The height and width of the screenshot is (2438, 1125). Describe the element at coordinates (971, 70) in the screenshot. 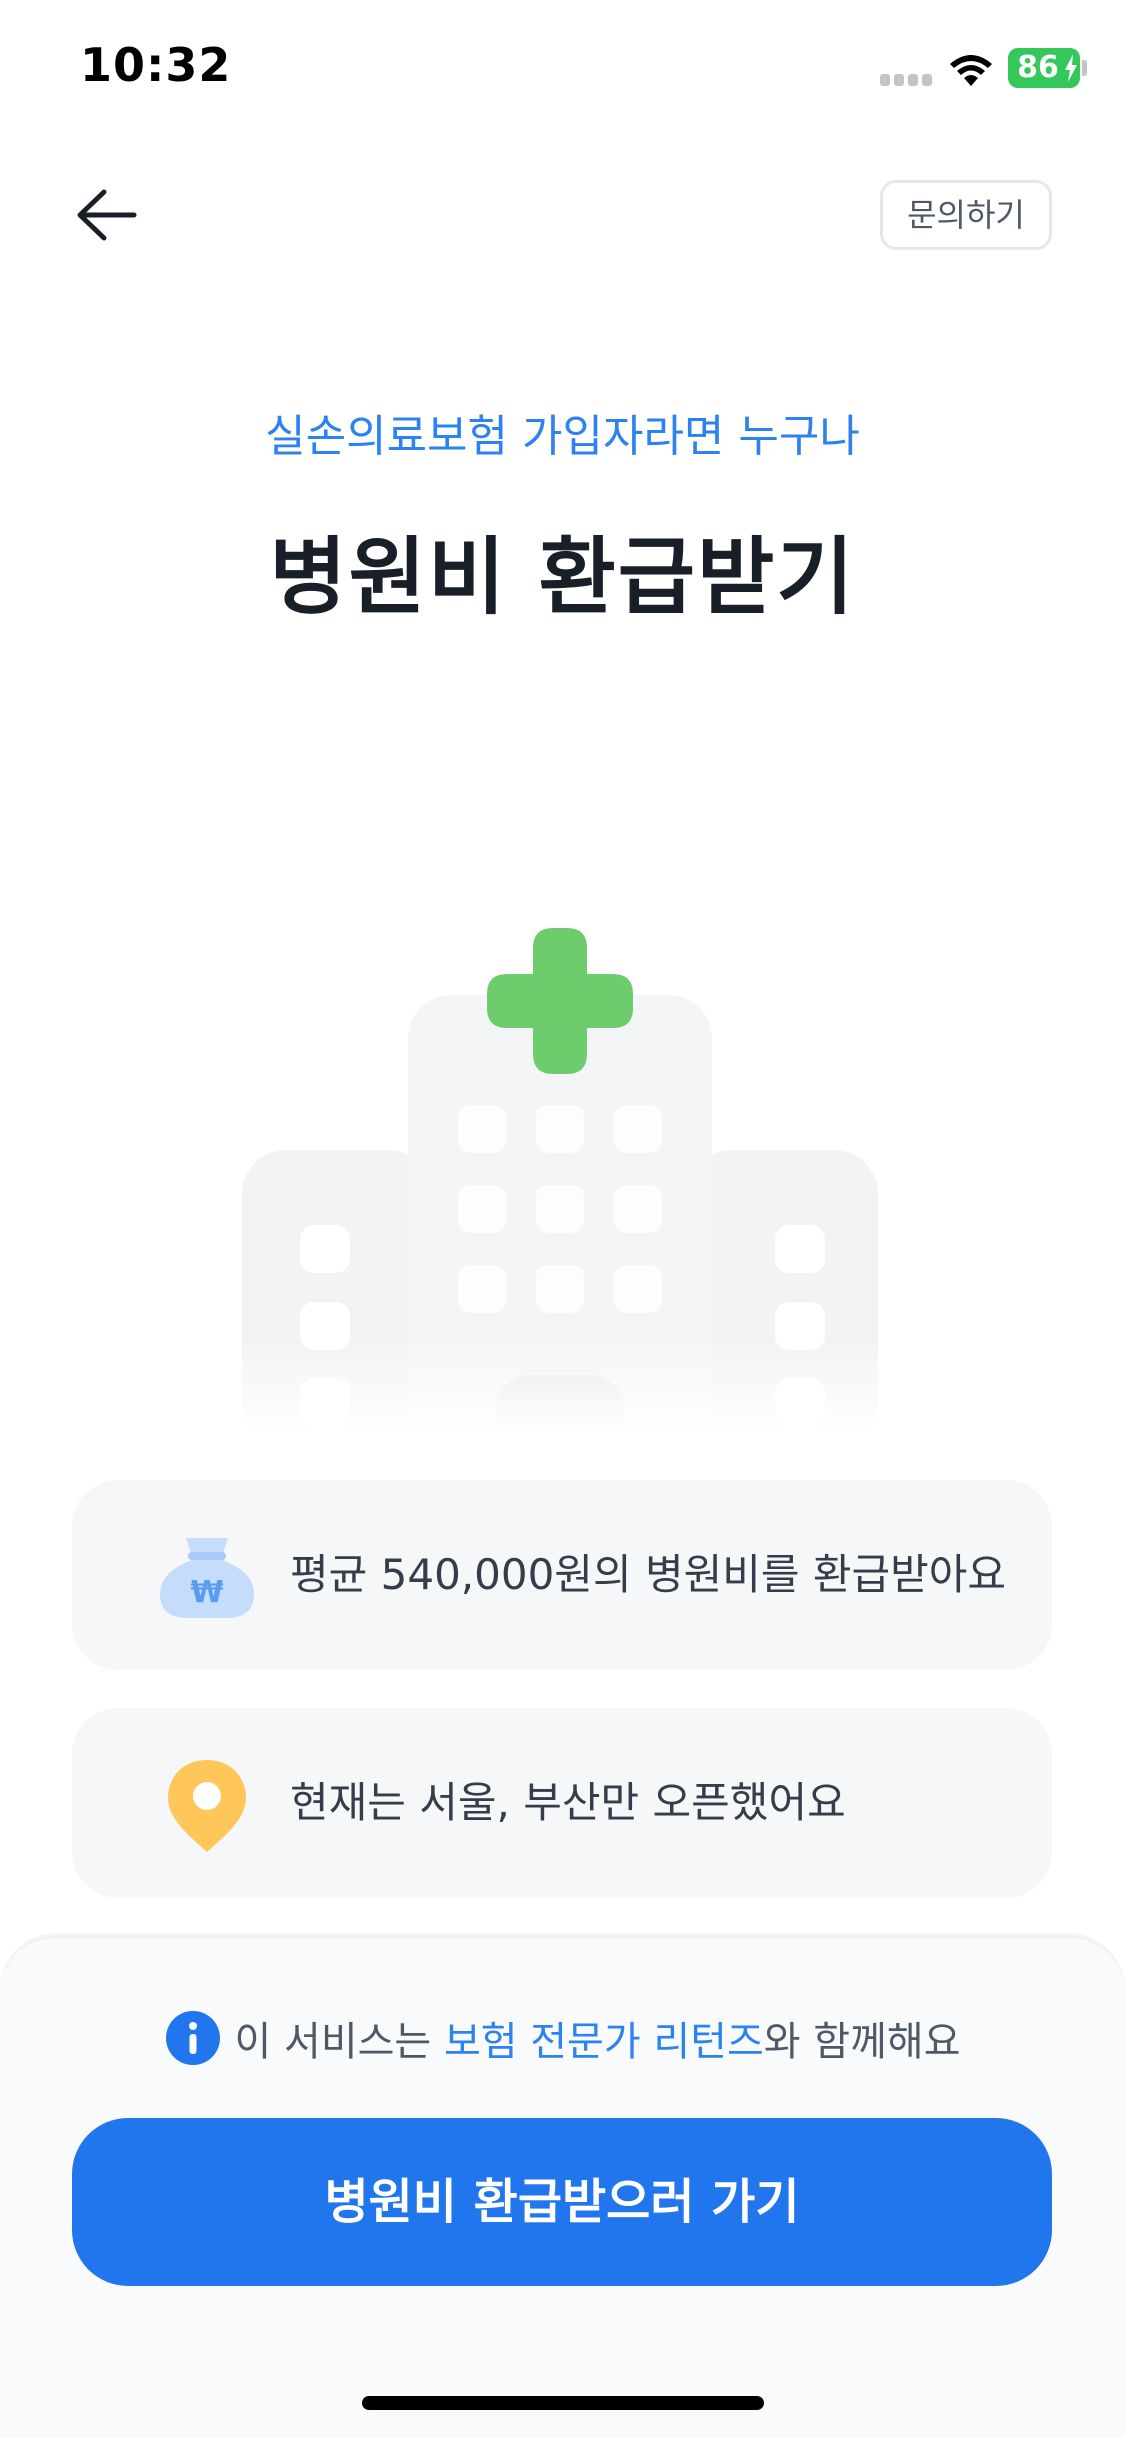

I see `wifi-icon` at that location.